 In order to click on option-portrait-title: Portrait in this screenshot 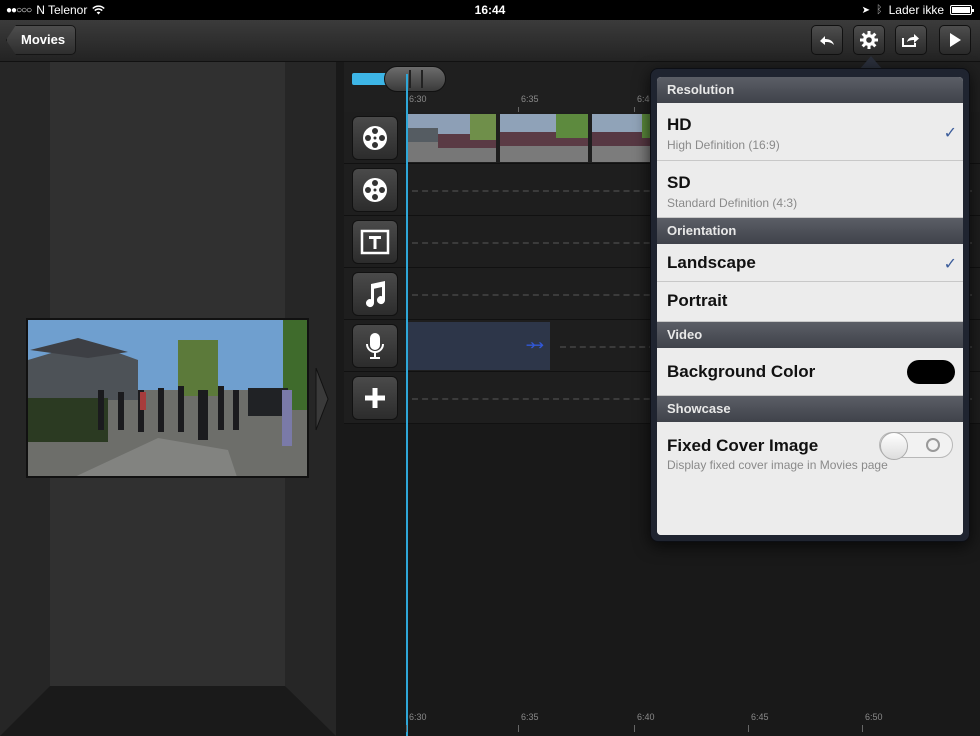, I will do `click(697, 300)`.